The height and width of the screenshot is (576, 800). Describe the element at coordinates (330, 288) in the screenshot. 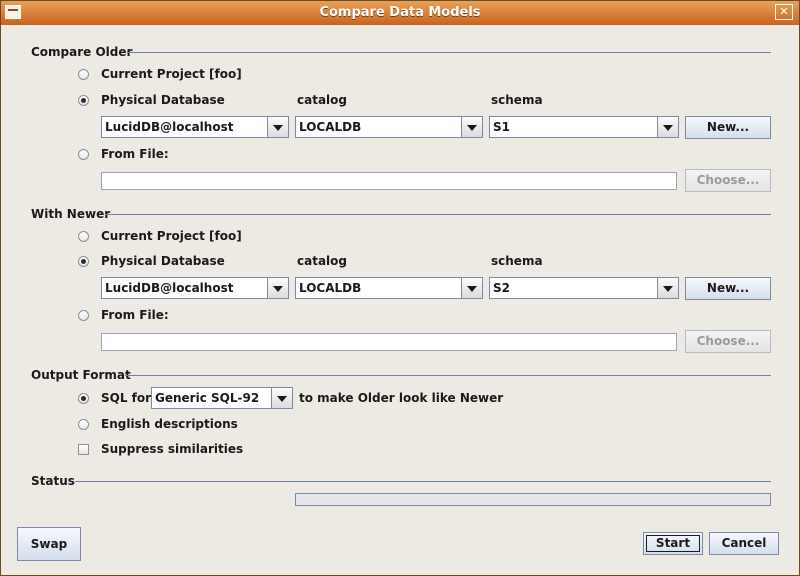

I see `newer-catalog-value: LOCALDB` at that location.